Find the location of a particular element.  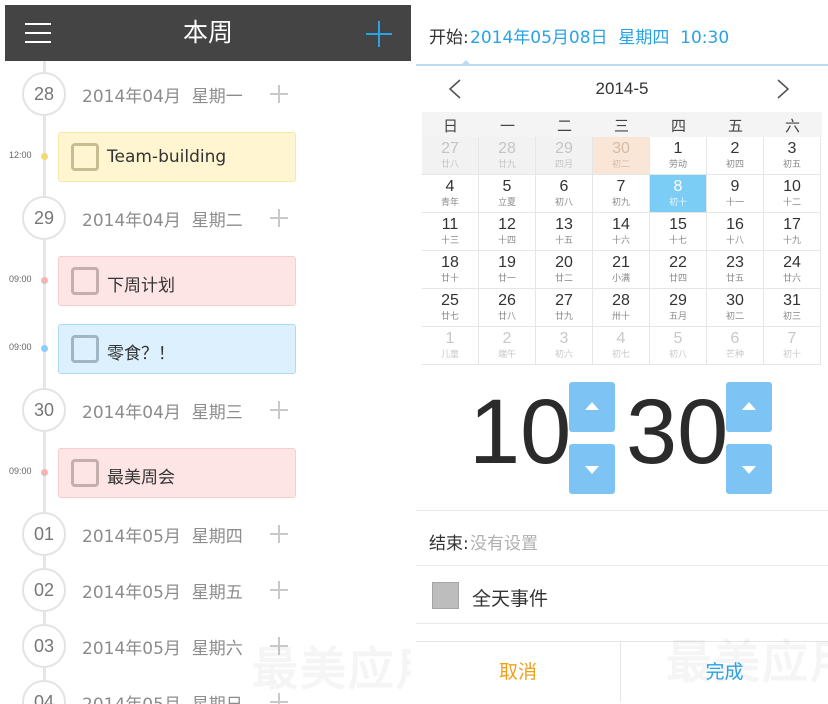

weekday-label: 一 is located at coordinates (507, 126).